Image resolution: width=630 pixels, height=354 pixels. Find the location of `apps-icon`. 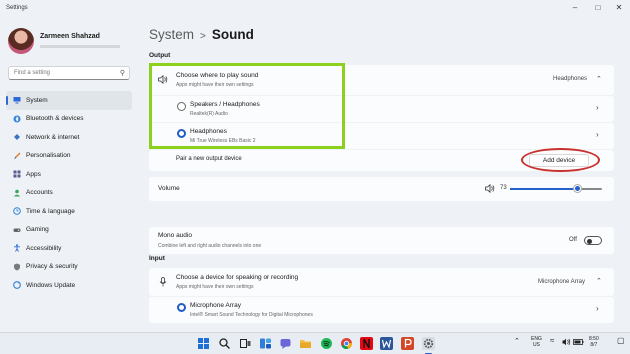

apps-icon is located at coordinates (17, 174).